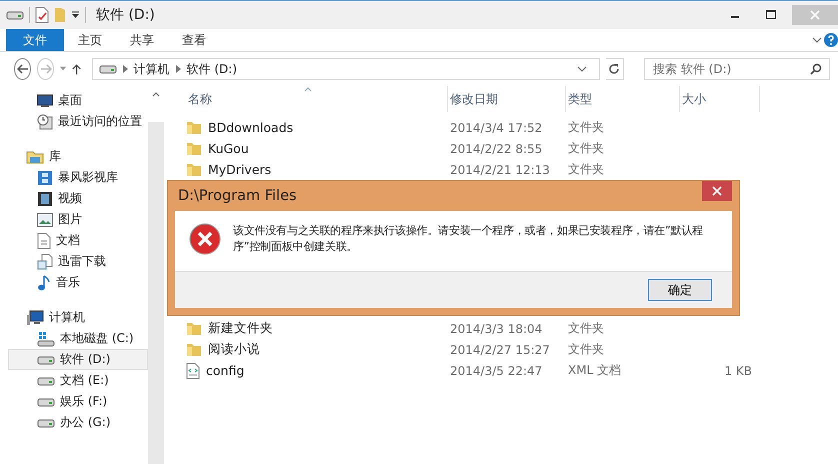 The height and width of the screenshot is (464, 838). I want to click on nav-item: 本地磁盘 (C:), so click(78, 338).